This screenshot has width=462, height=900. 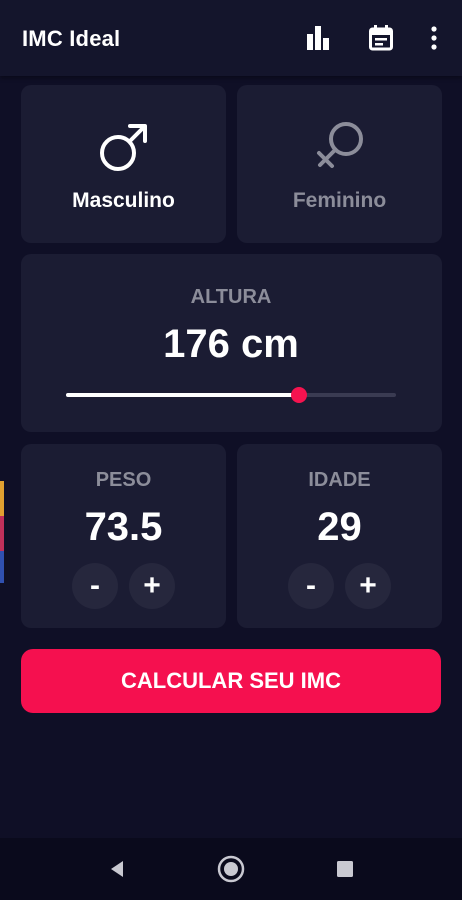 What do you see at coordinates (319, 38) in the screenshot?
I see `bar-chart-icon` at bounding box center [319, 38].